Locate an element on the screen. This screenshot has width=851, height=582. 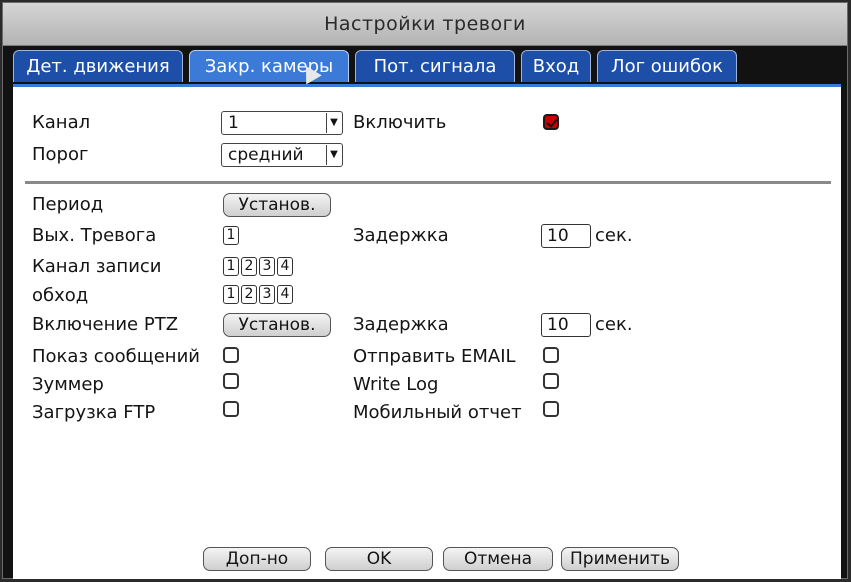
ftp-upload-checkbox is located at coordinates (231, 409).